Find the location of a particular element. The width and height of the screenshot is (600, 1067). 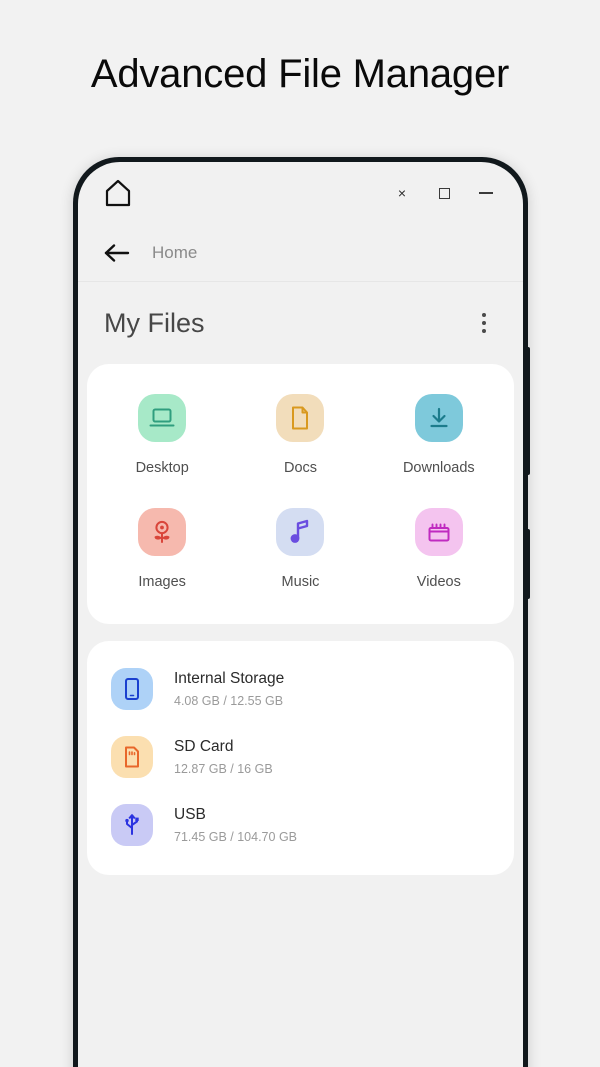

storage-usage: 71.45 GB / 104.70 GB is located at coordinates (235, 837).